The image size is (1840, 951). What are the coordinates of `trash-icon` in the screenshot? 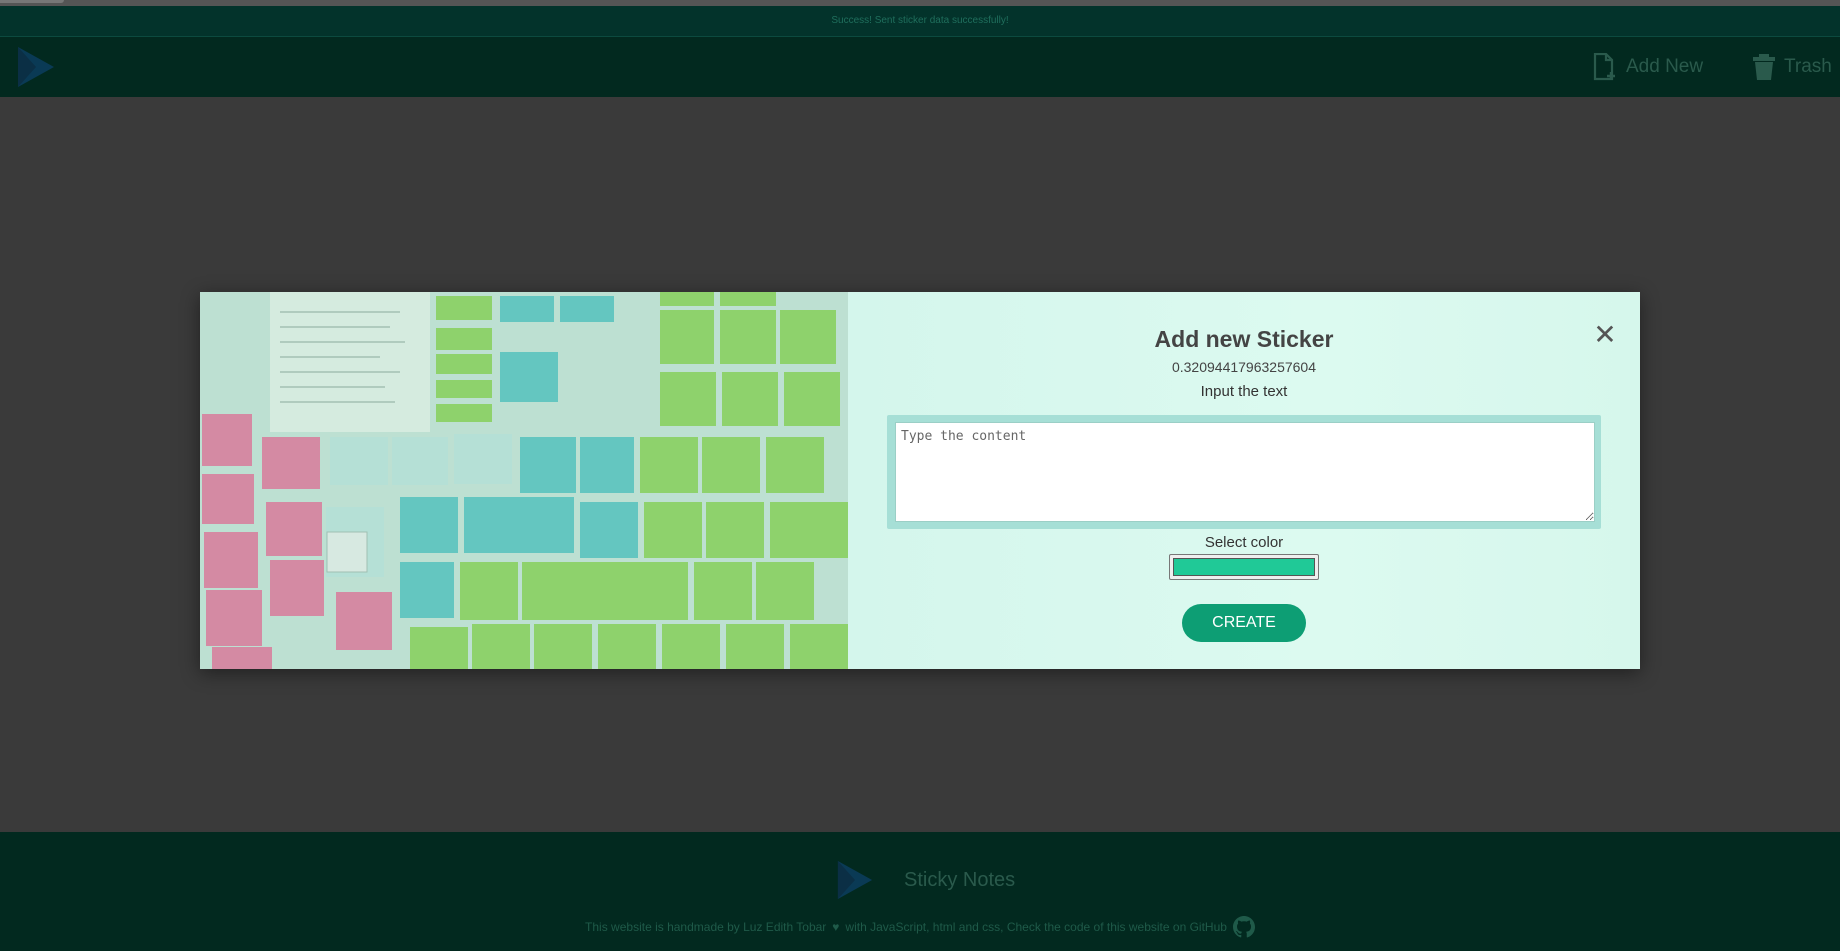 It's located at (1764, 67).